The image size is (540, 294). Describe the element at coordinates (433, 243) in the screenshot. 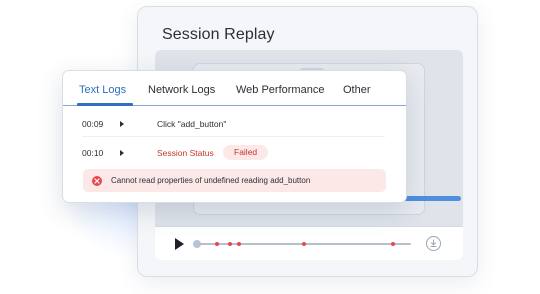

I see `download-icon` at that location.